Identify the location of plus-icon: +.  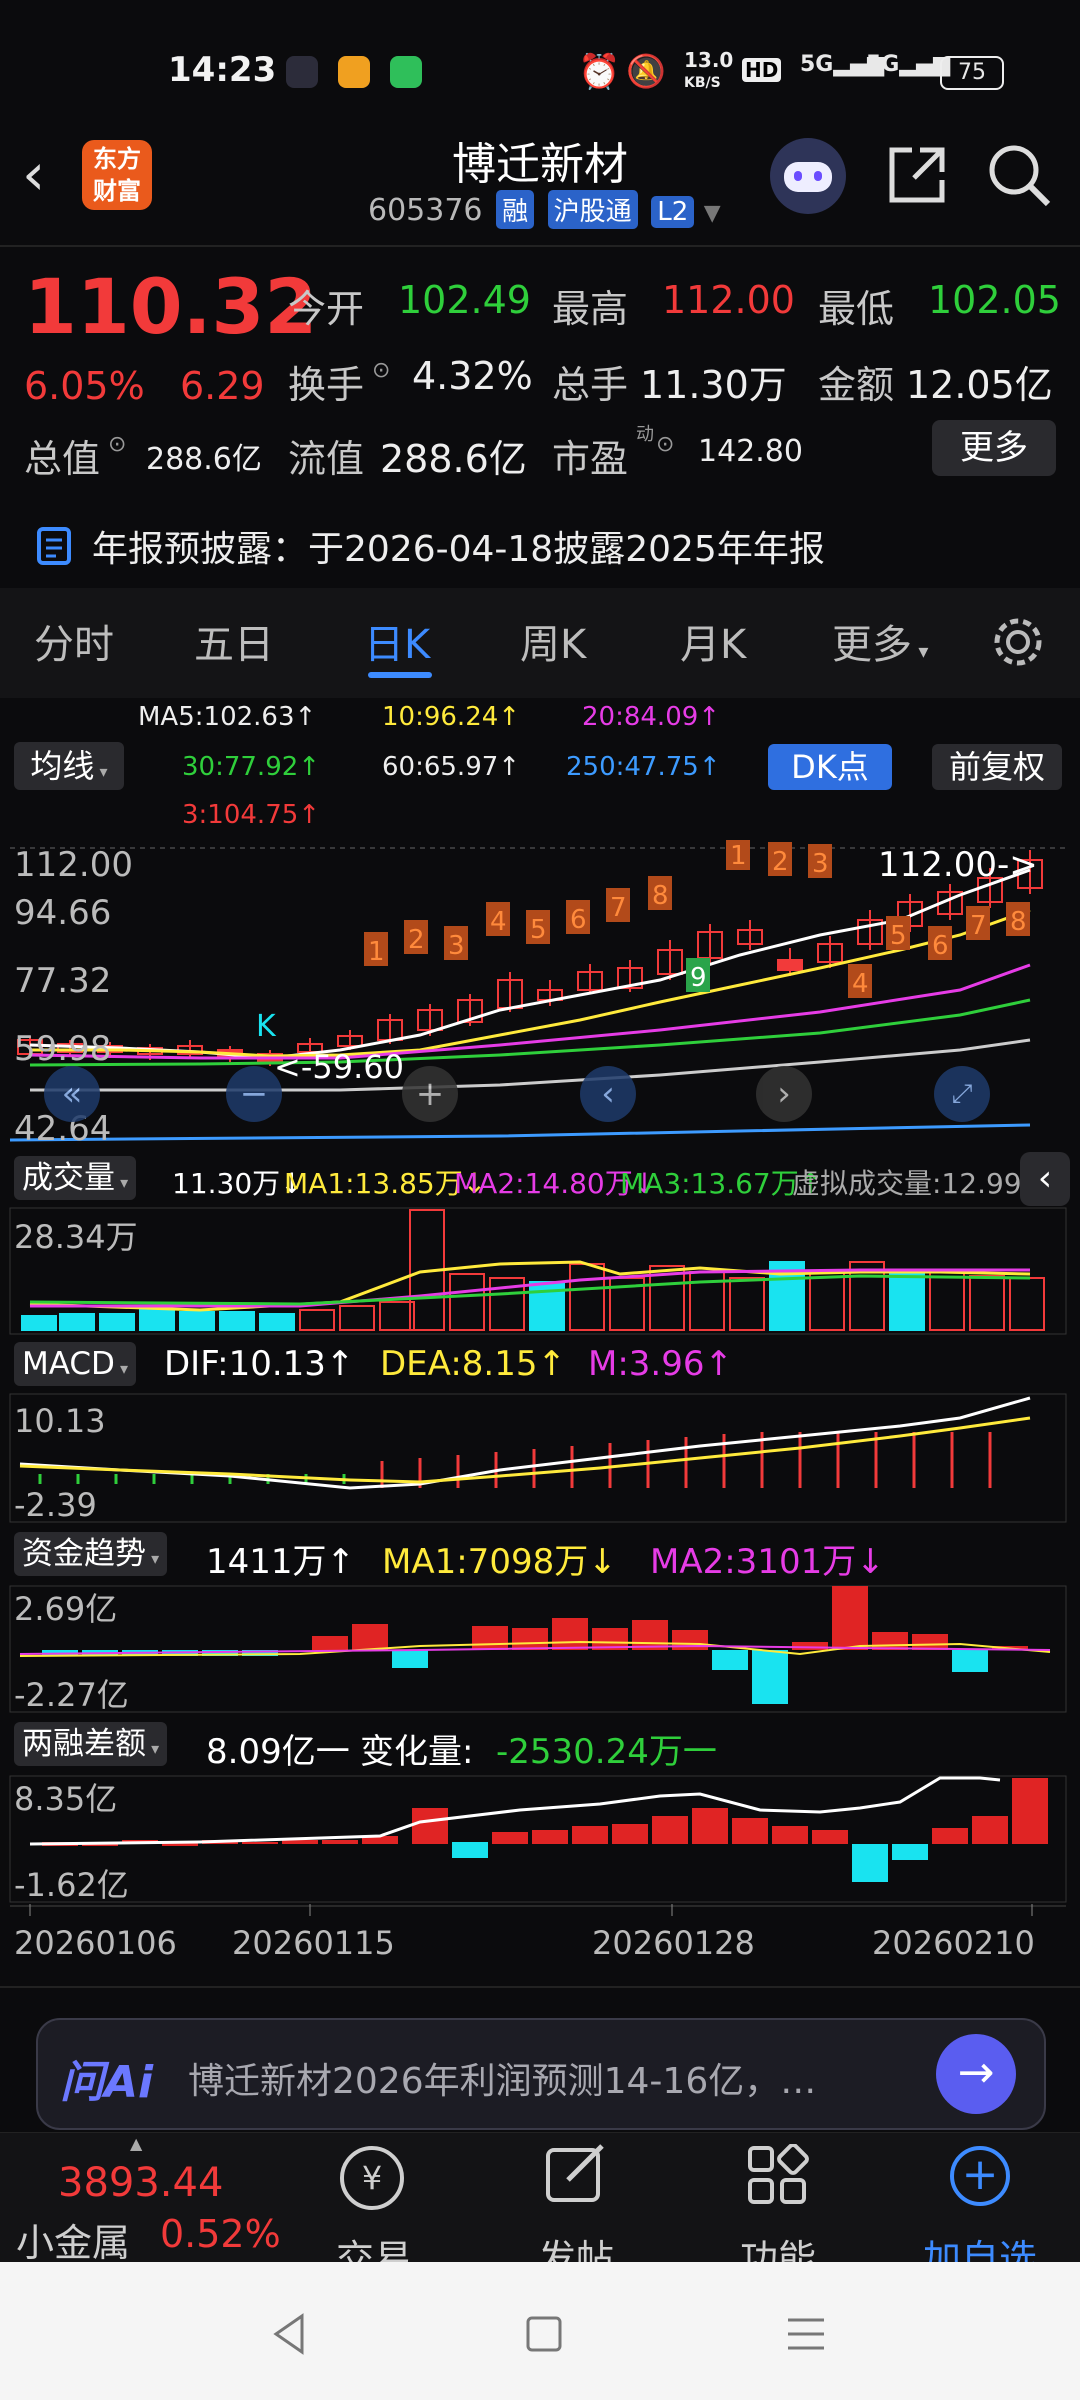
(980, 2176).